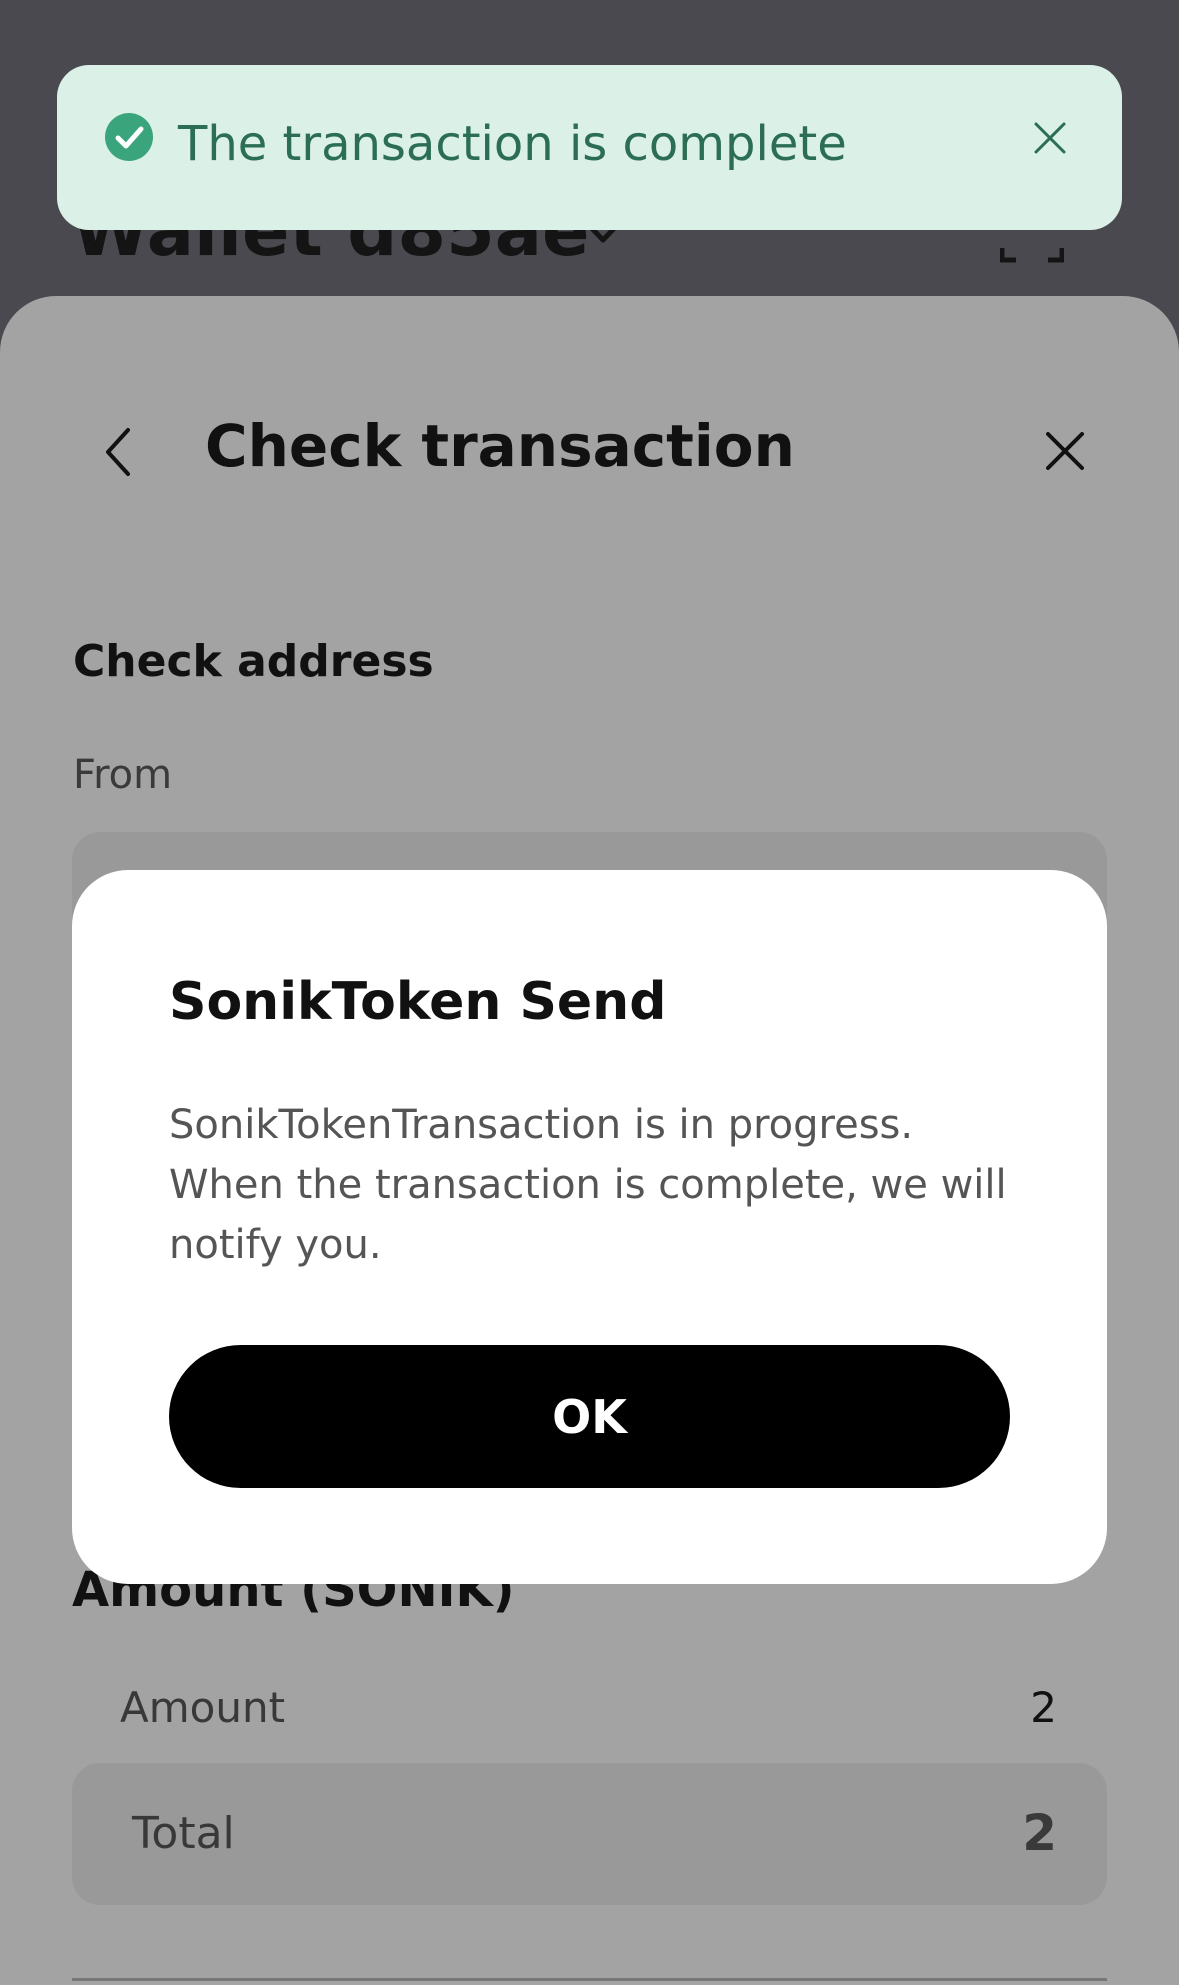  What do you see at coordinates (119, 452) in the screenshot?
I see `chevron-left-icon` at bounding box center [119, 452].